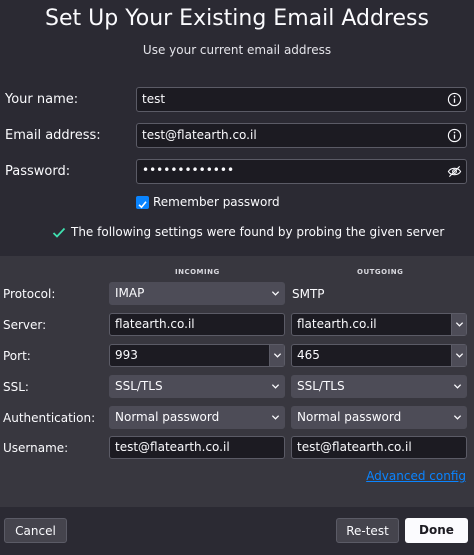 This screenshot has height=555, width=474. What do you see at coordinates (188, 170) in the screenshot?
I see `password-value: •••••••••••••` at bounding box center [188, 170].